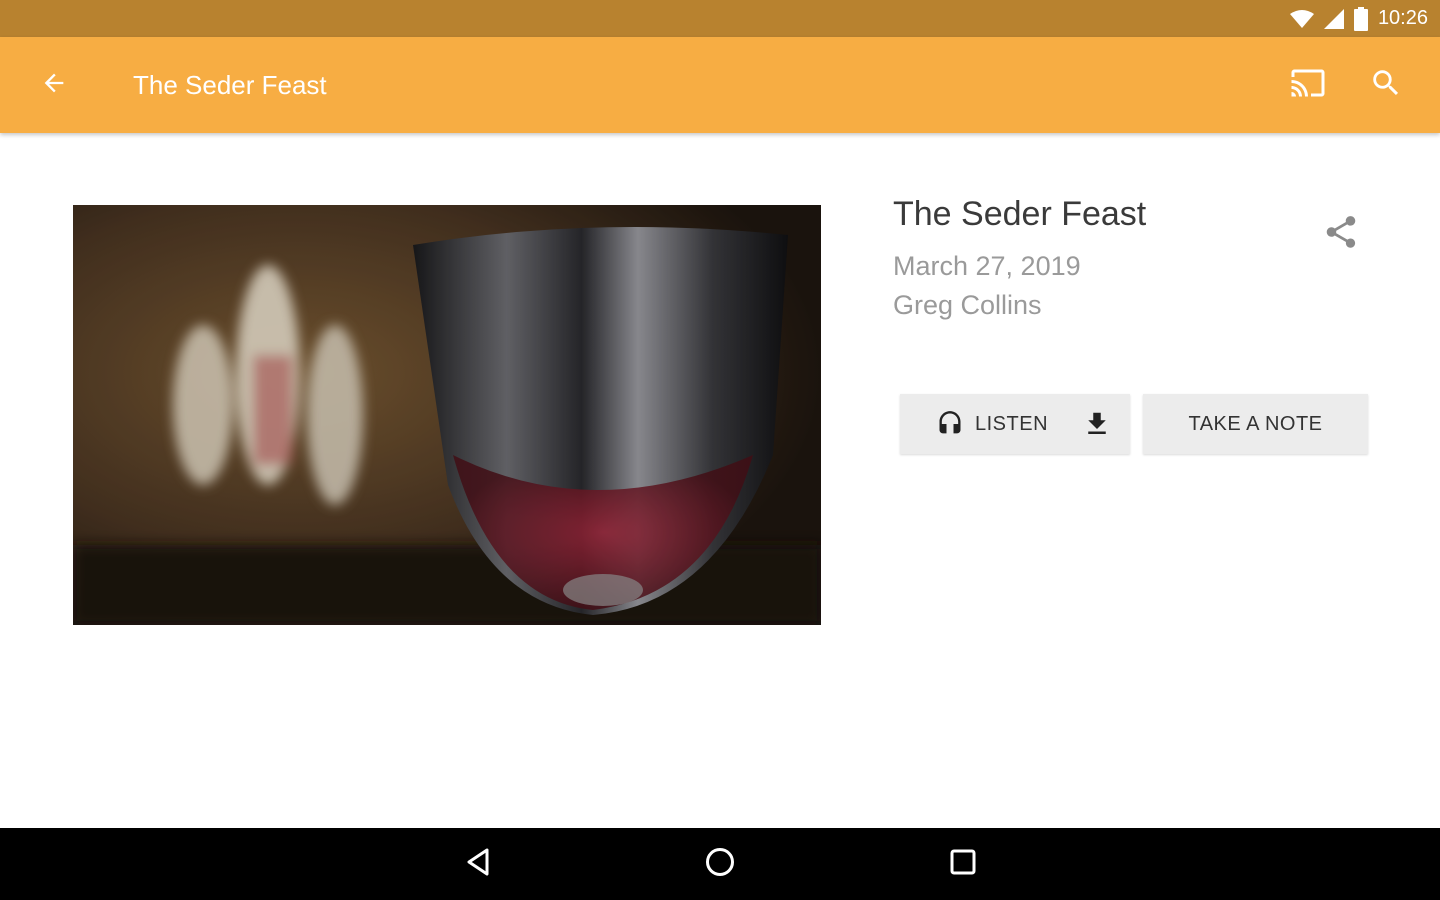 The image size is (1440, 900). Describe the element at coordinates (1097, 426) in the screenshot. I see `download-icon` at that location.